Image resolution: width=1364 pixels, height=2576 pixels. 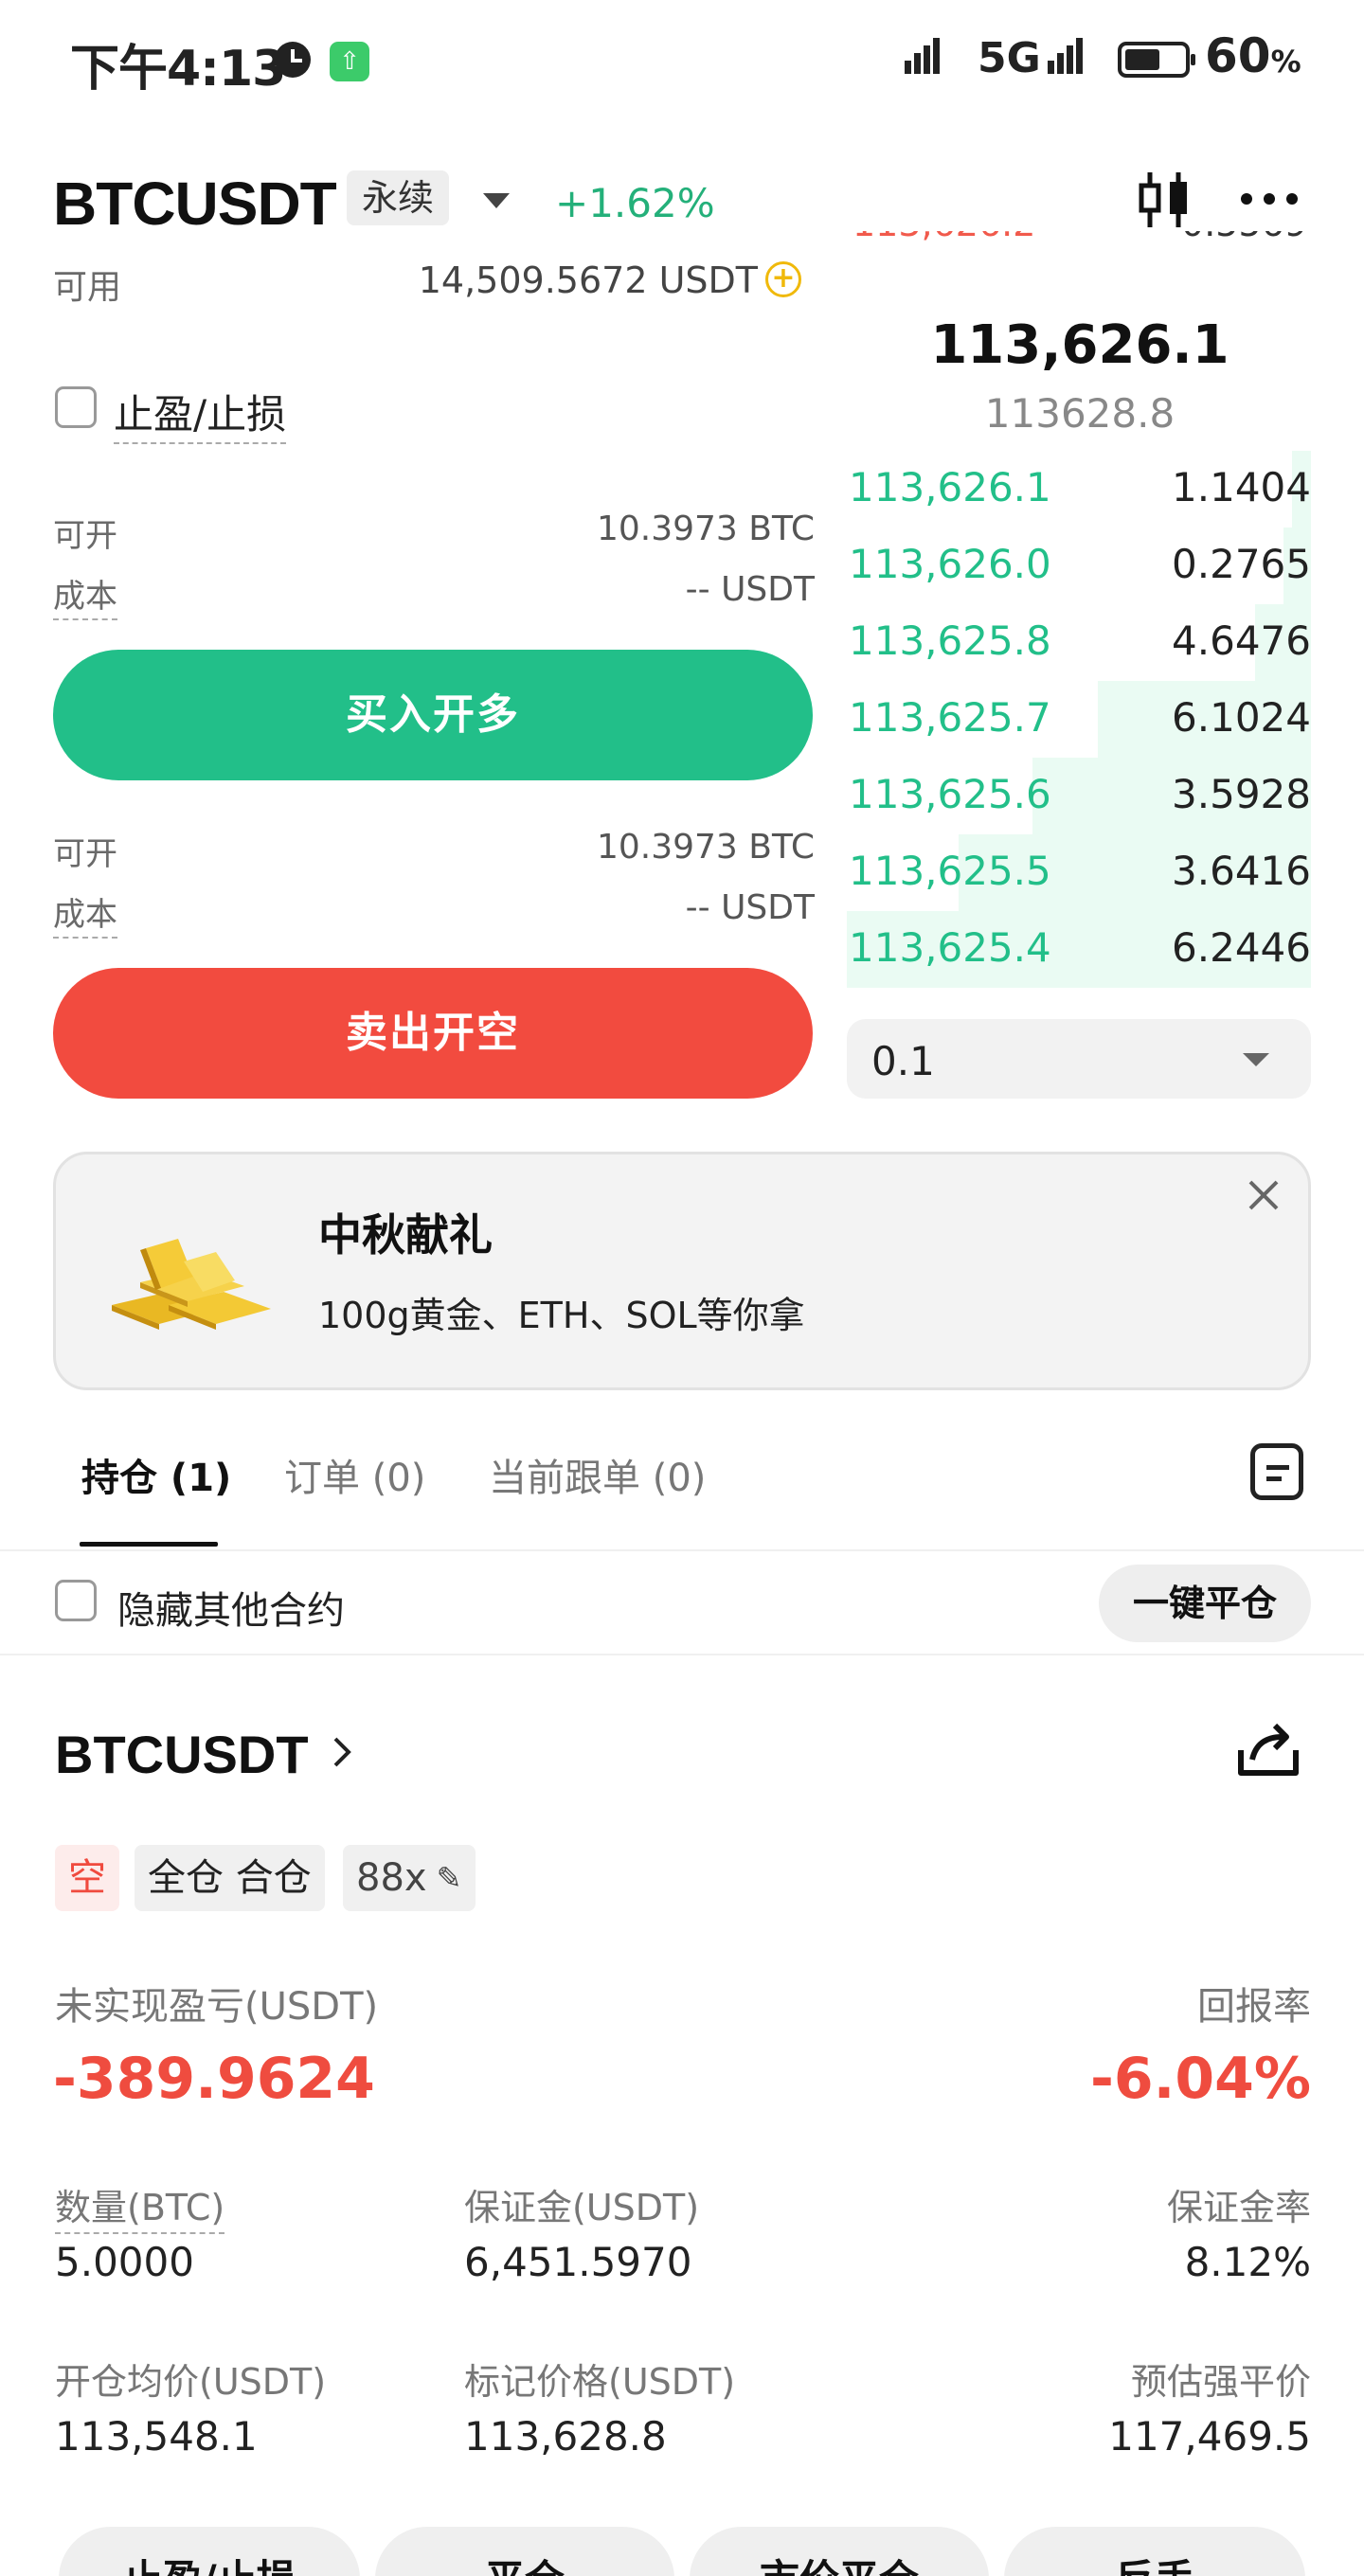 I want to click on bid-row: 113,626.1 1.1404, so click(x=1079, y=489).